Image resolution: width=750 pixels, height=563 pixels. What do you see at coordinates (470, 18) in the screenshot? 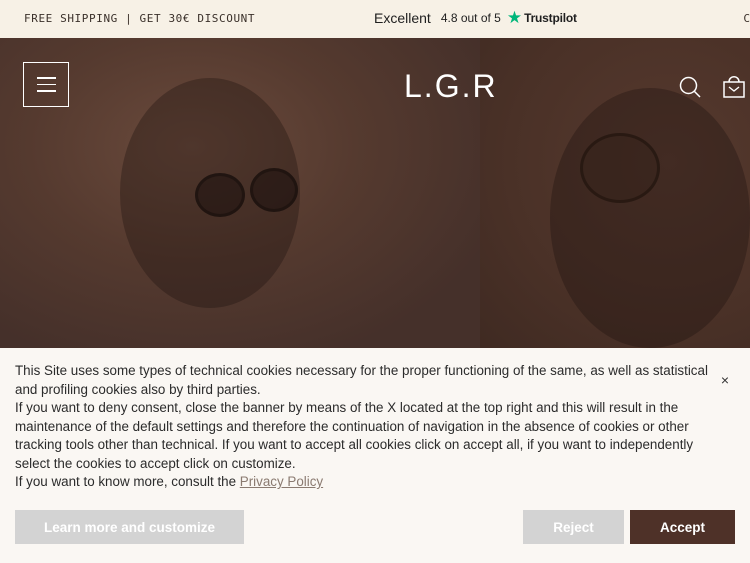
I see `rating-score: 4.8 out of 5` at bounding box center [470, 18].